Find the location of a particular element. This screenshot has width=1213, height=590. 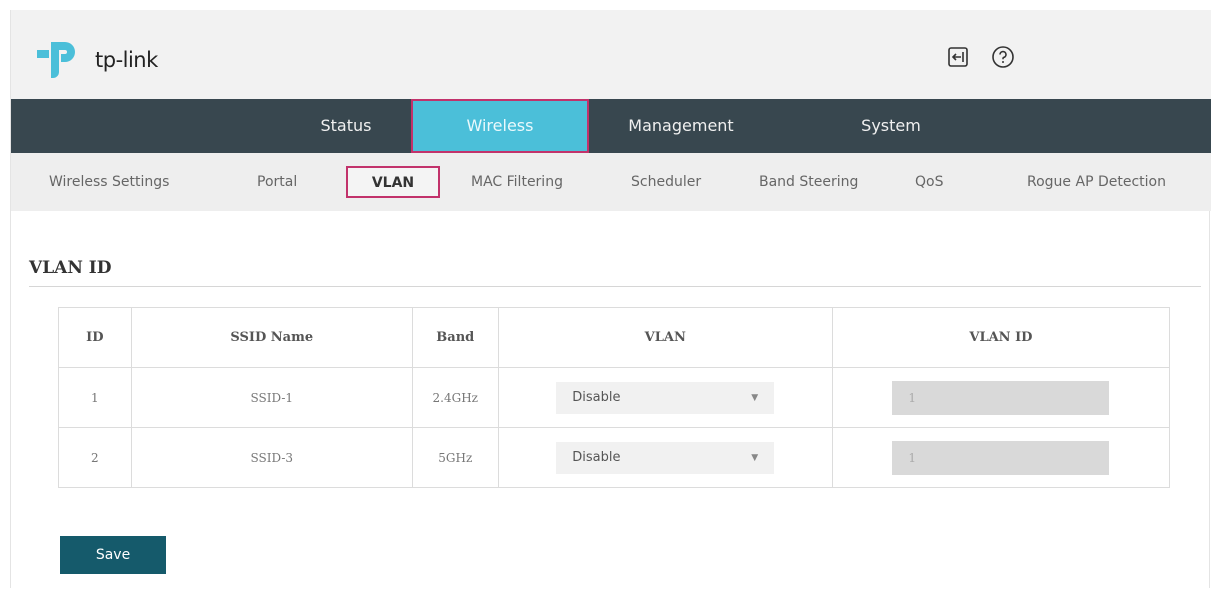

tab-management: Management is located at coordinates (681, 126).